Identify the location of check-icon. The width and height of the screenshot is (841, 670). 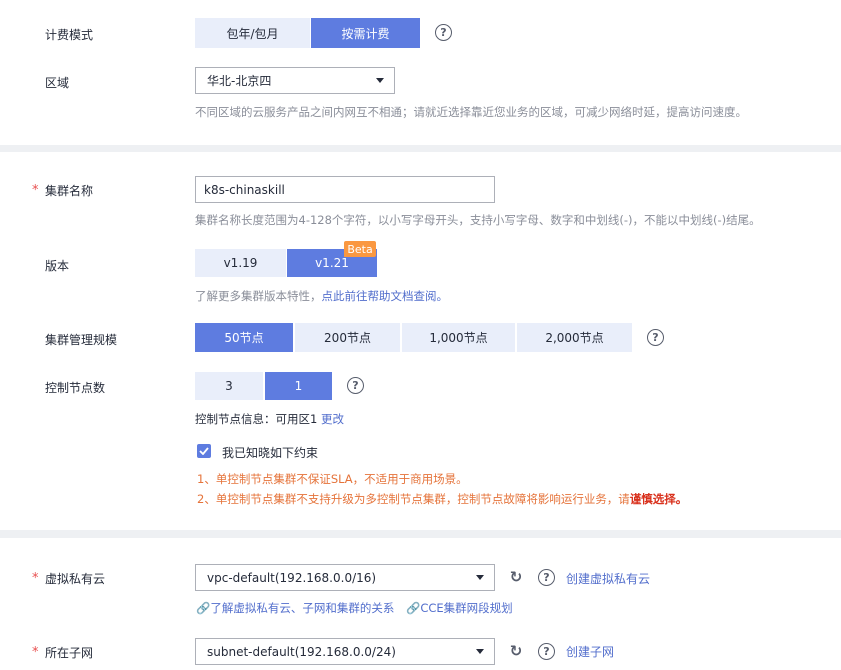
(204, 451).